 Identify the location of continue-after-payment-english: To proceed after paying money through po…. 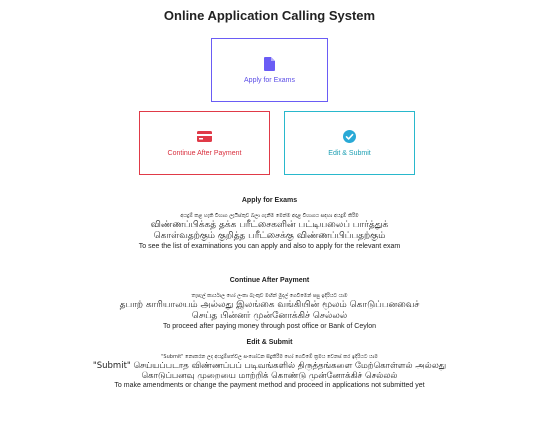
(269, 326).